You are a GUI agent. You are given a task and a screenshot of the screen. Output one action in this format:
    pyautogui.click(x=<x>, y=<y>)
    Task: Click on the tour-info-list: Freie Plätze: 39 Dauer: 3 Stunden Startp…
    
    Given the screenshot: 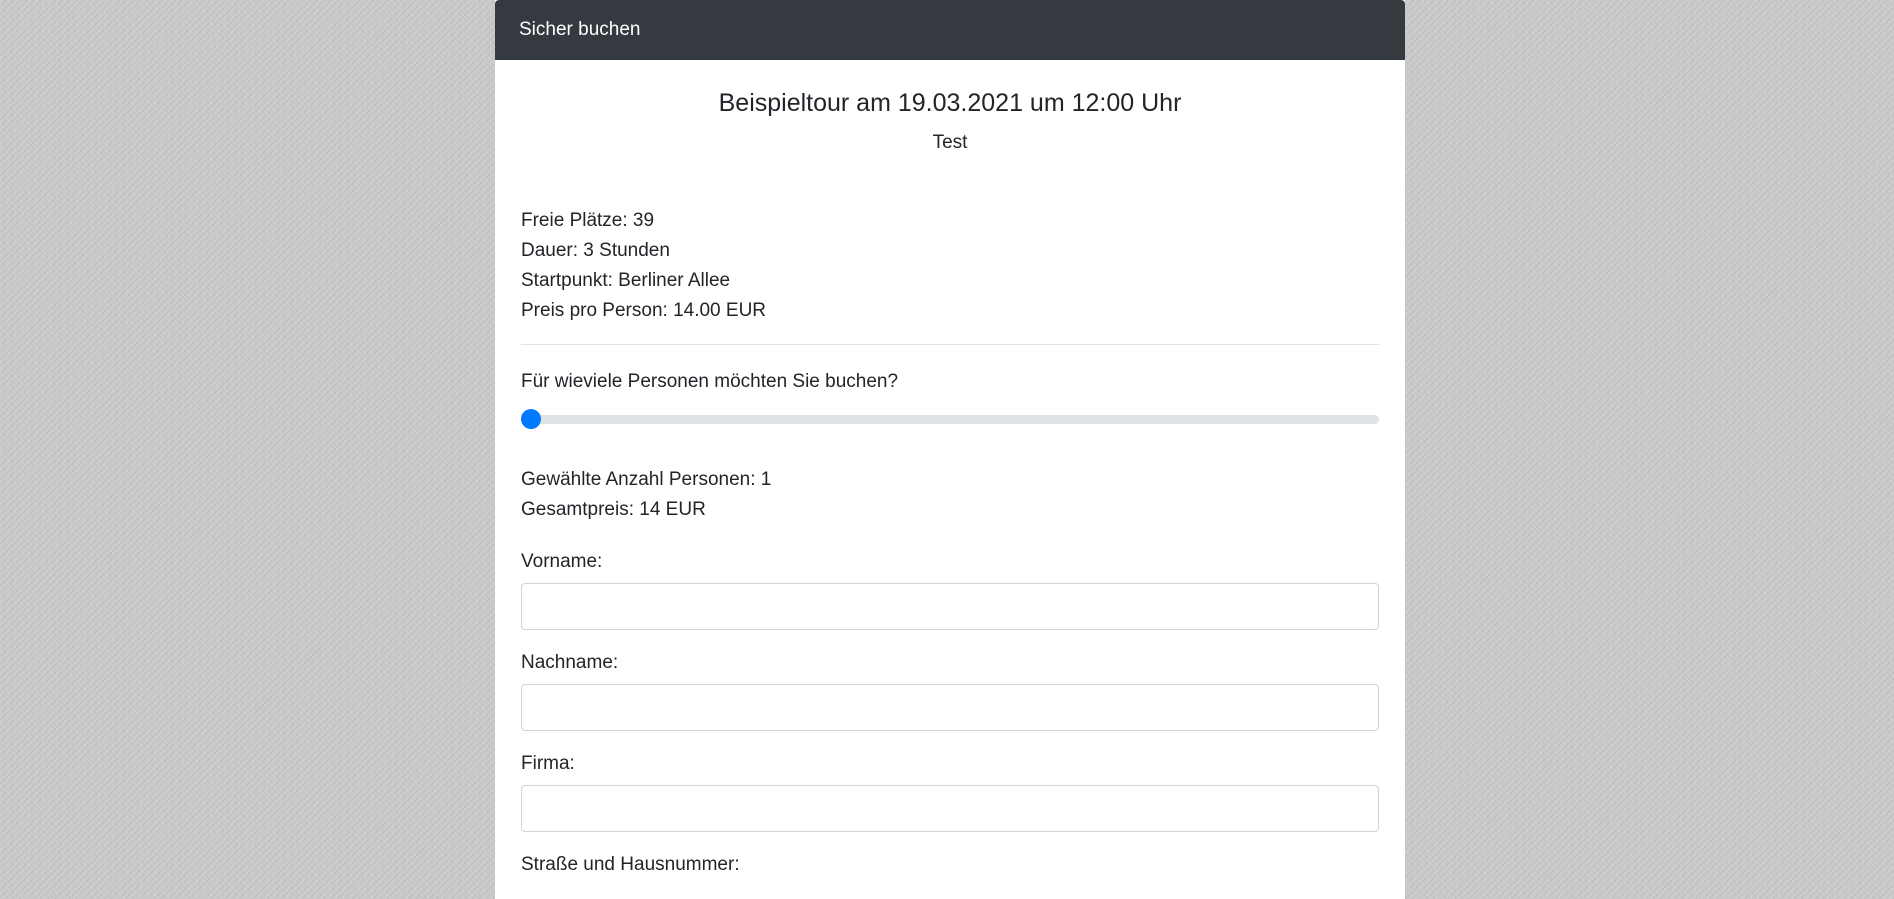 What is the action you would take?
    pyautogui.click(x=950, y=266)
    